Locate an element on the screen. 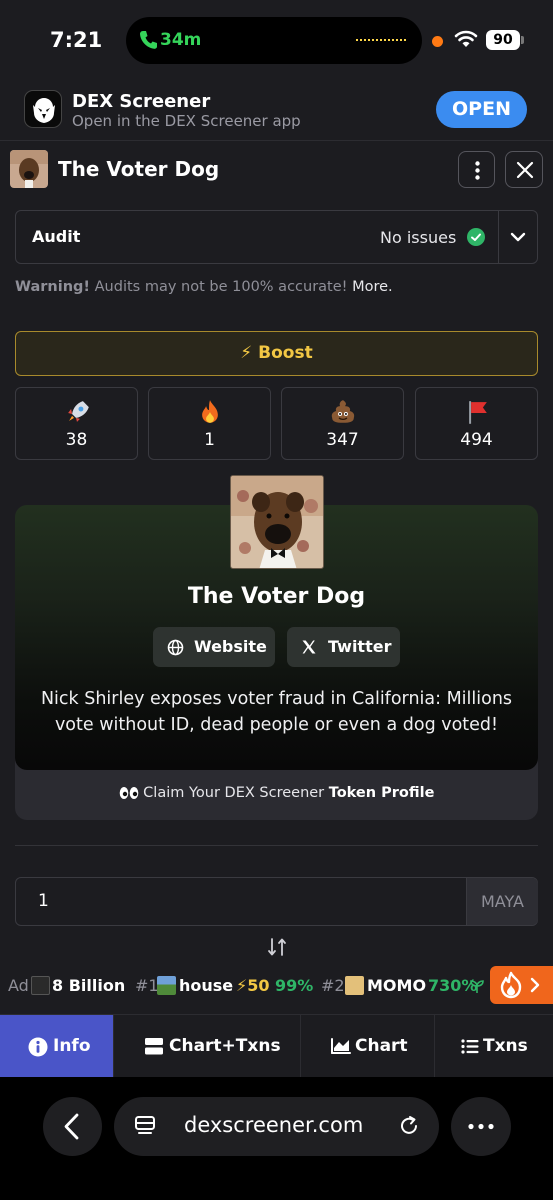 Image resolution: width=553 pixels, height=1200 pixels. tab-chart: Chart is located at coordinates (368, 1046).